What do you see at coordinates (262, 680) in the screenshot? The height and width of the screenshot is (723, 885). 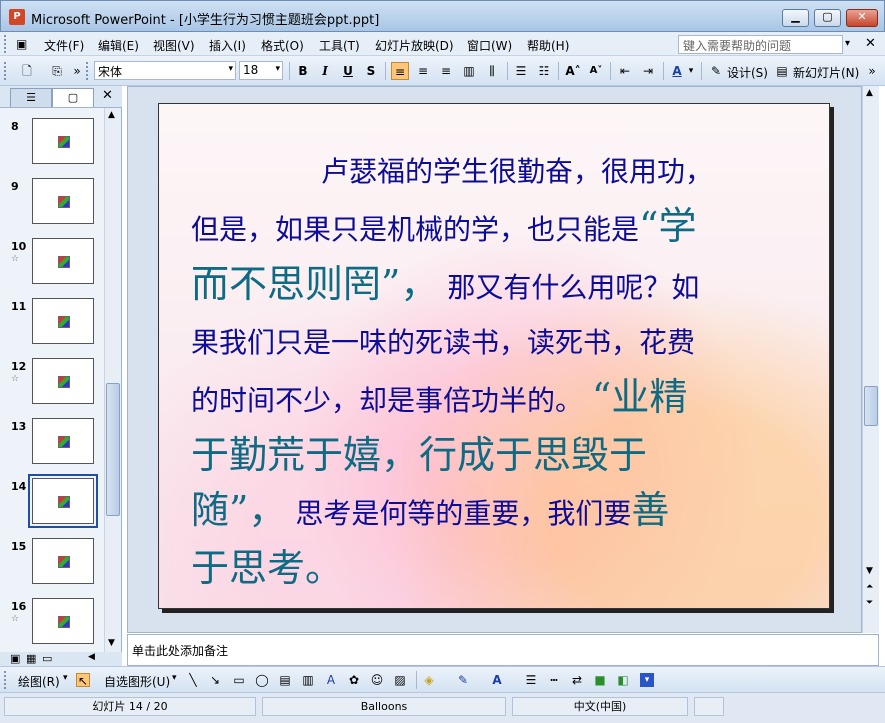 I see `oval-icon: ◯` at bounding box center [262, 680].